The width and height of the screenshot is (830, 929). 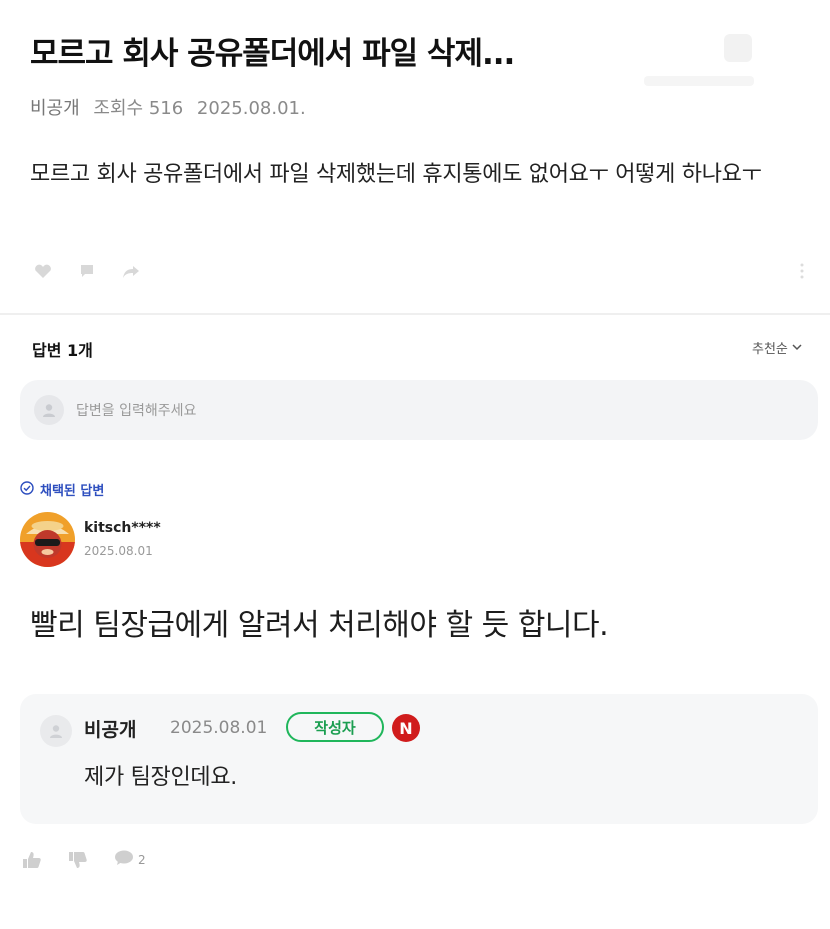 I want to click on share-arrow-icon, so click(x=131, y=271).